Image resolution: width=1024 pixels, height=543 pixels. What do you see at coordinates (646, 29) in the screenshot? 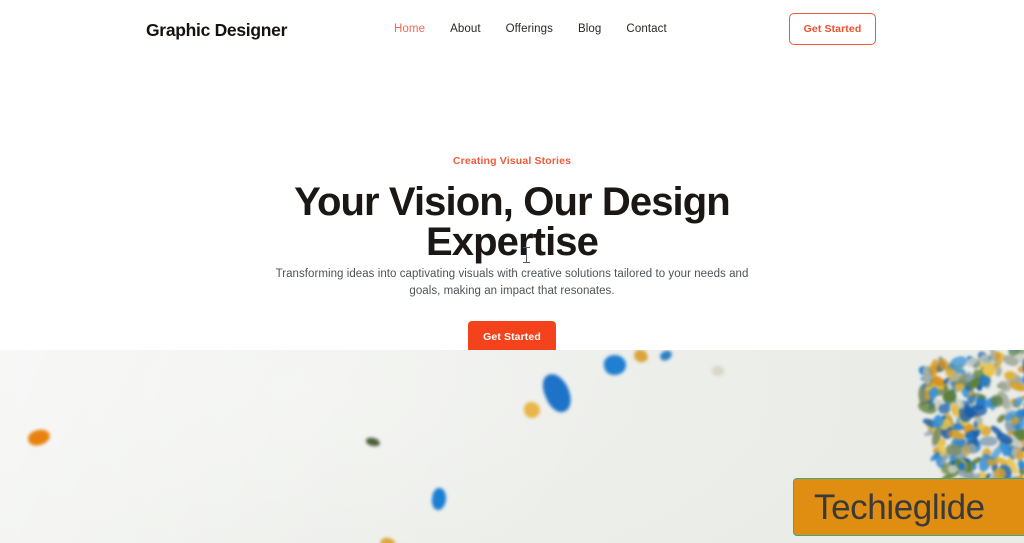
I see `nav-item-contact: Contact` at bounding box center [646, 29].